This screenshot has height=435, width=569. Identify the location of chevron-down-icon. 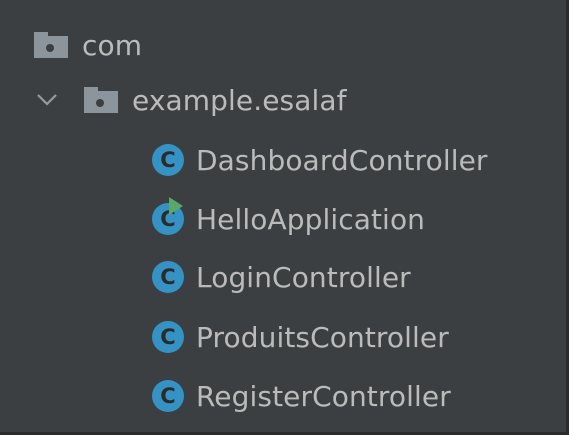
(47, 100).